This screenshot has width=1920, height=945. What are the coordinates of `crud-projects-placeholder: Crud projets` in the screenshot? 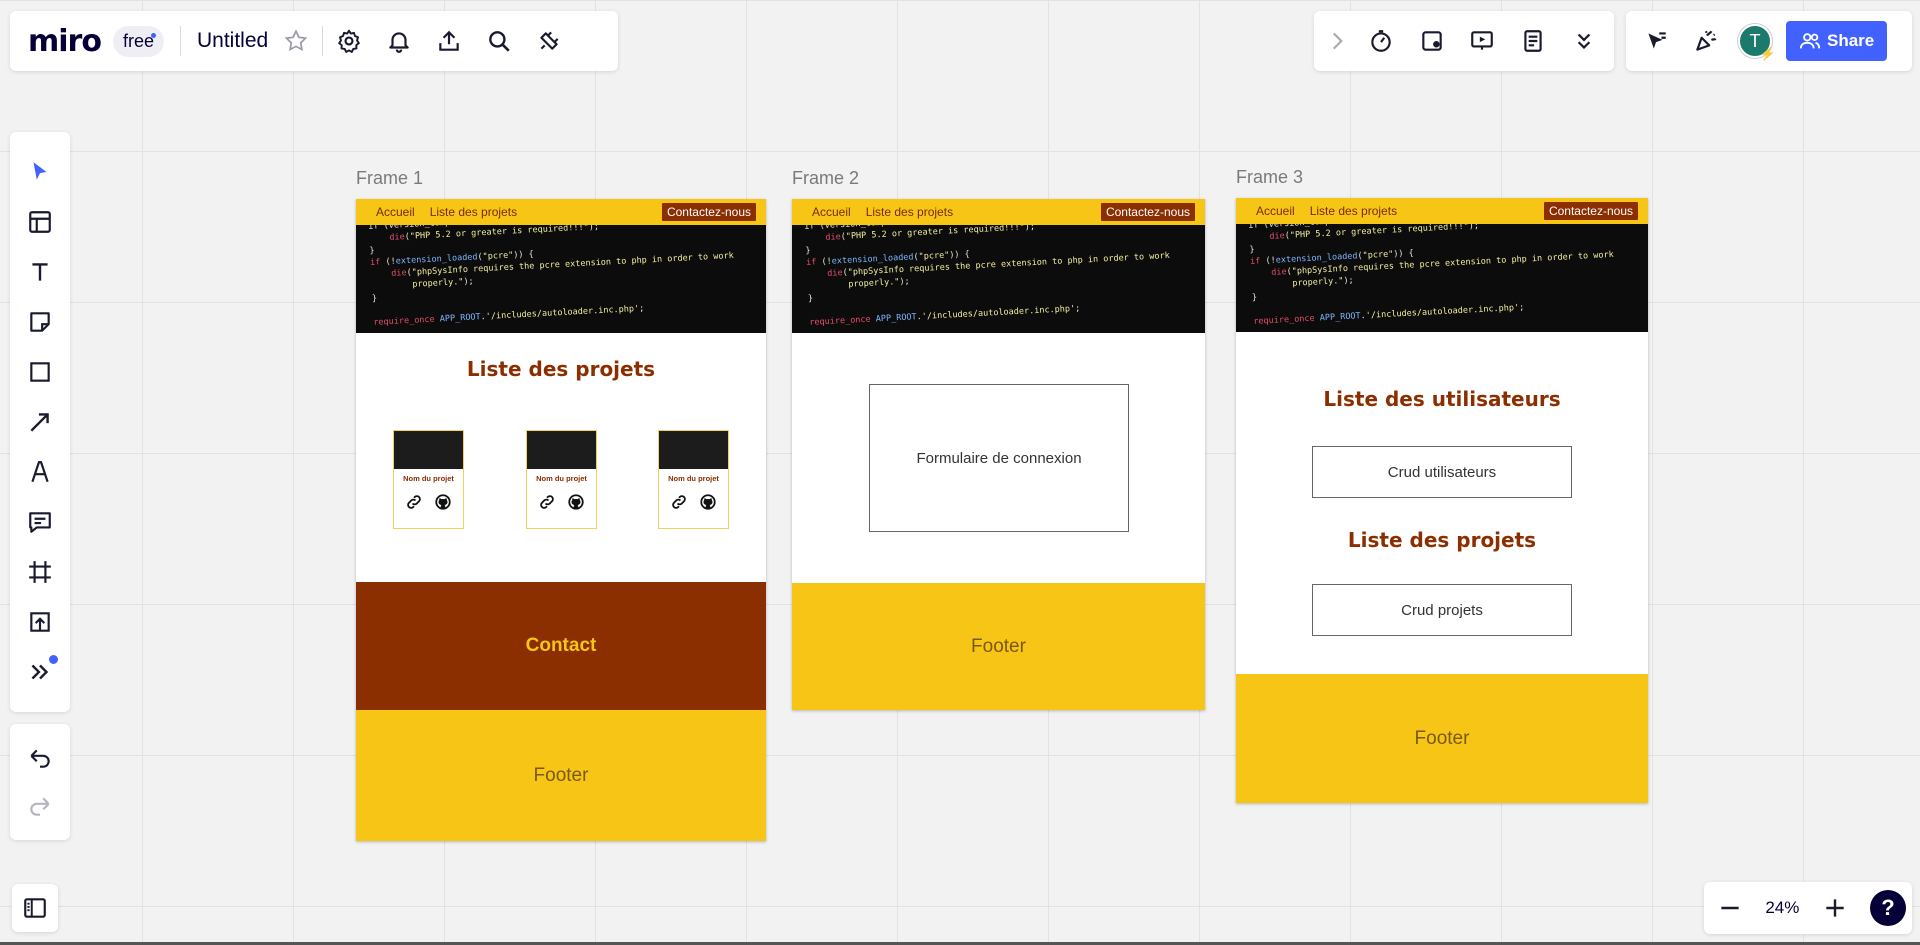 It's located at (1442, 610).